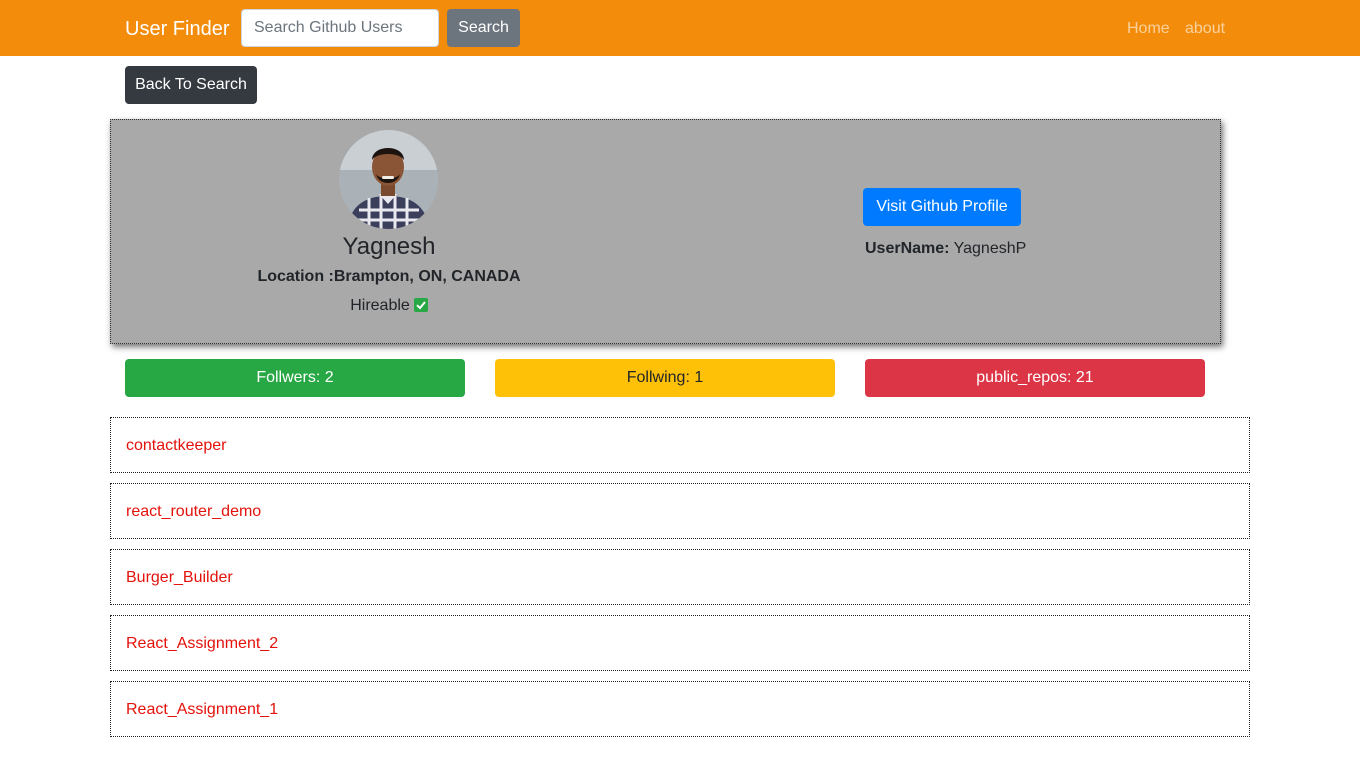 This screenshot has height=768, width=1360. What do you see at coordinates (389, 246) in the screenshot?
I see `user-name: Yagnesh` at bounding box center [389, 246].